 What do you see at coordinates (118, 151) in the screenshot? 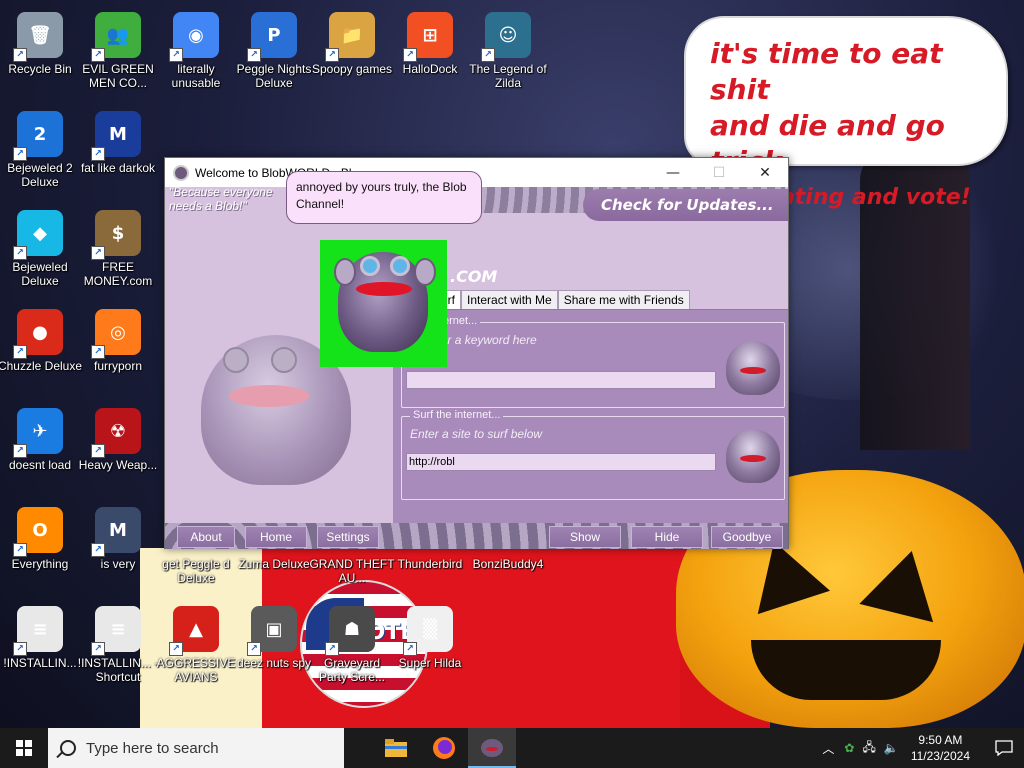
I see `desktop-icon: M ↗ fat like darkok` at bounding box center [118, 151].